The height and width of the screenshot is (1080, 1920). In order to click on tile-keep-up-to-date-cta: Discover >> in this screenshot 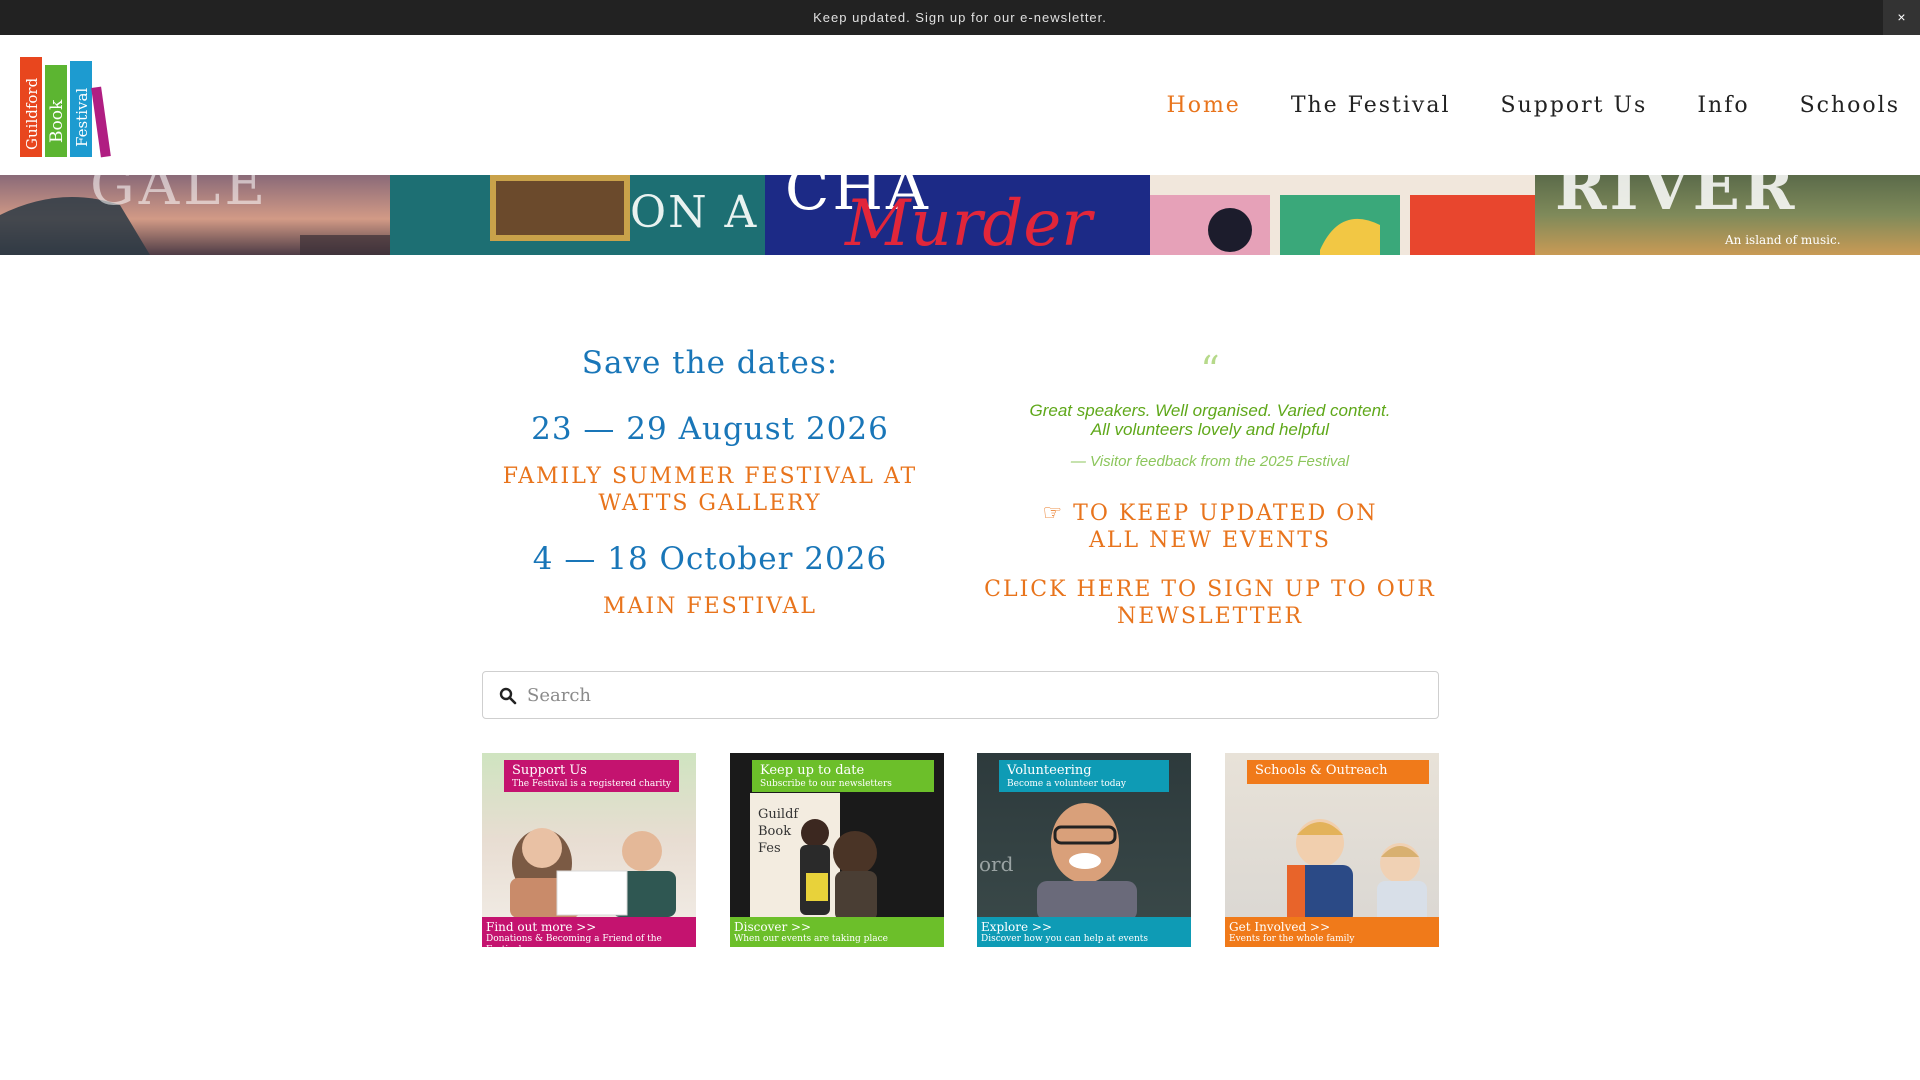, I will do `click(773, 927)`.